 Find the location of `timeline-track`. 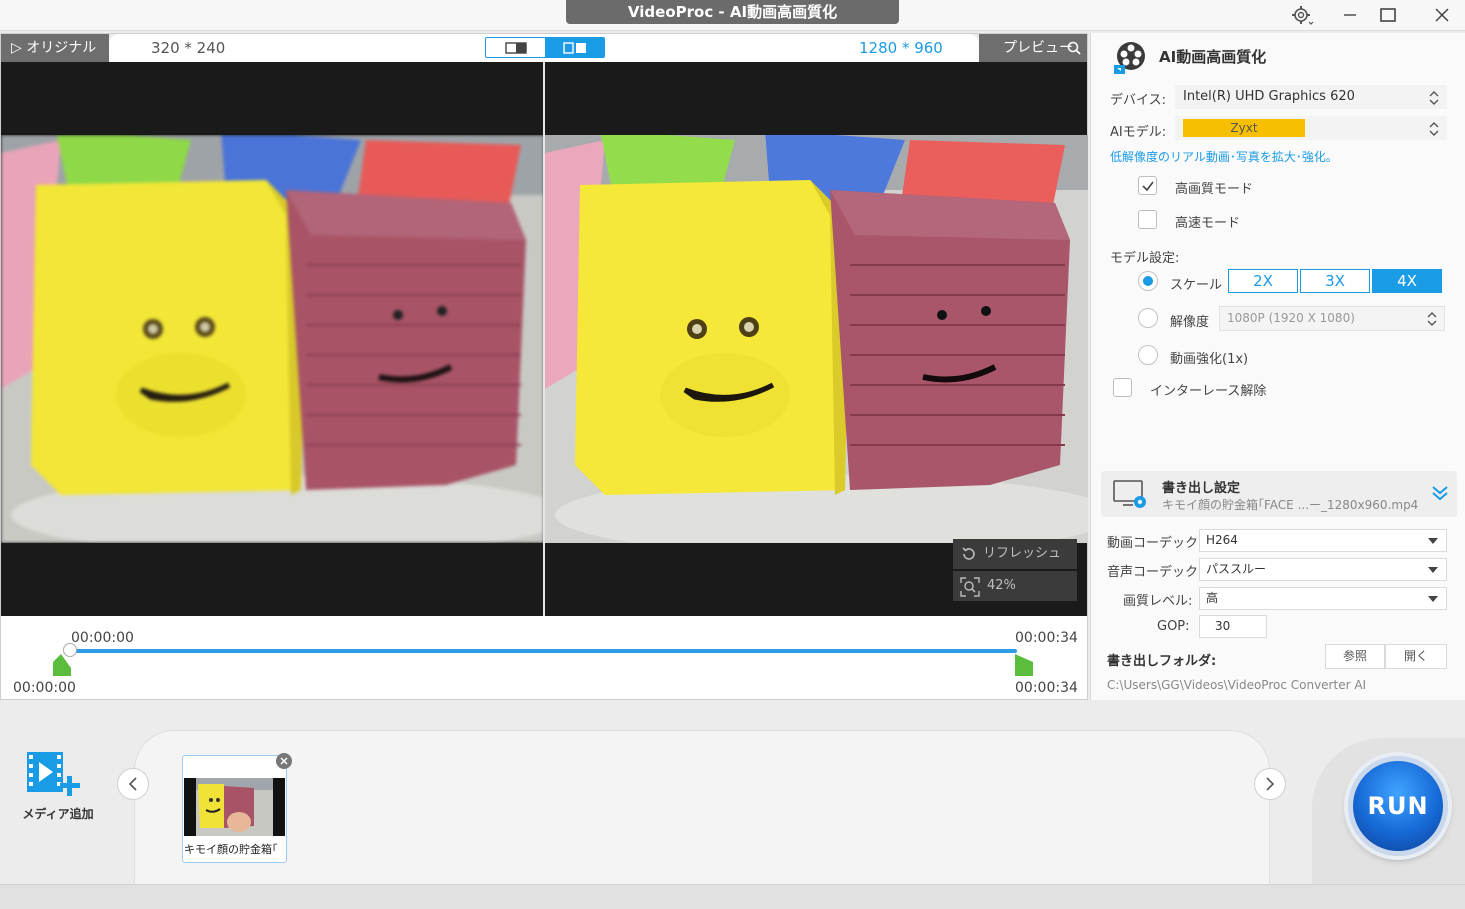

timeline-track is located at coordinates (543, 651).